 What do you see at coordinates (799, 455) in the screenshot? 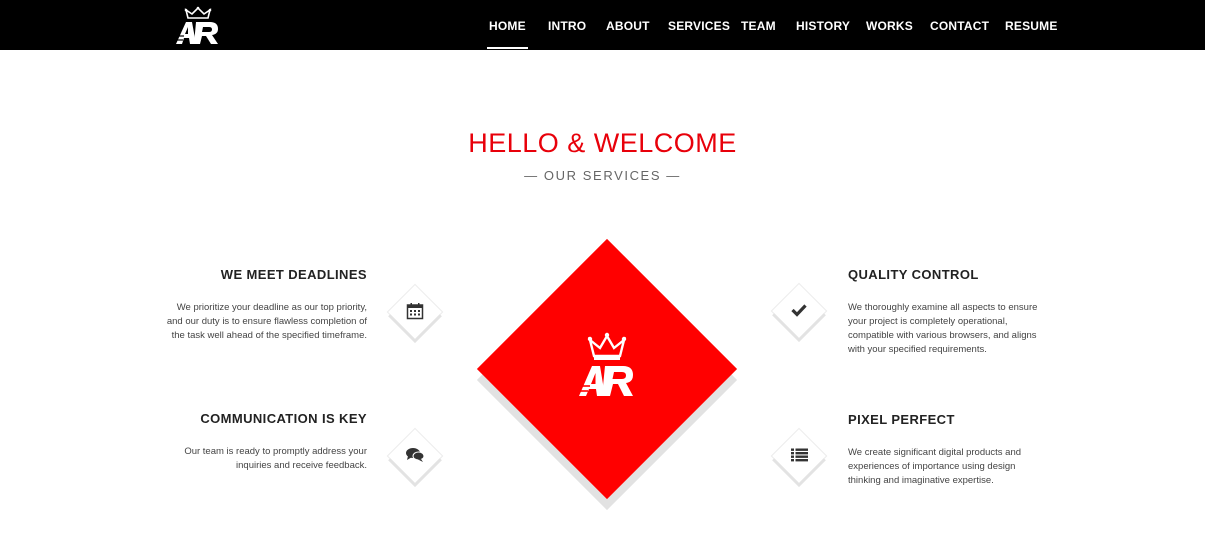
I see `list-icon` at bounding box center [799, 455].